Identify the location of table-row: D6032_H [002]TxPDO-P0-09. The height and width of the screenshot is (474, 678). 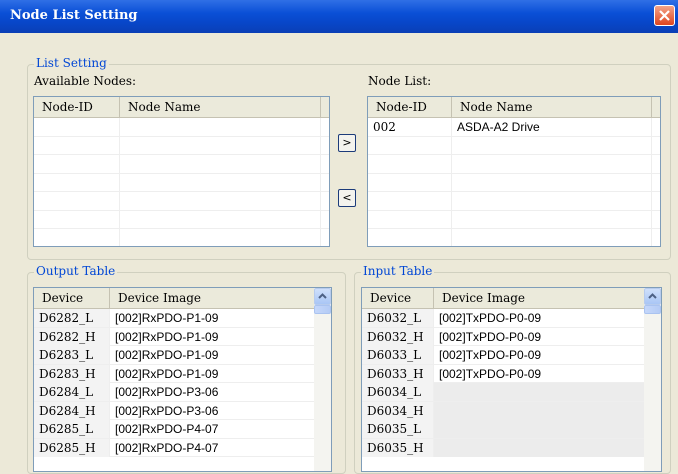
(504, 336).